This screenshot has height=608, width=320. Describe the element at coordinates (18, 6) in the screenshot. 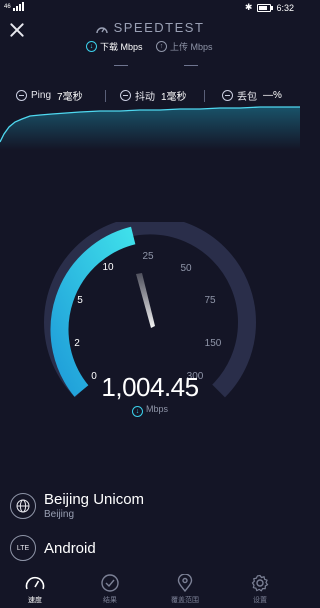

I see `signal-bars-icon` at that location.